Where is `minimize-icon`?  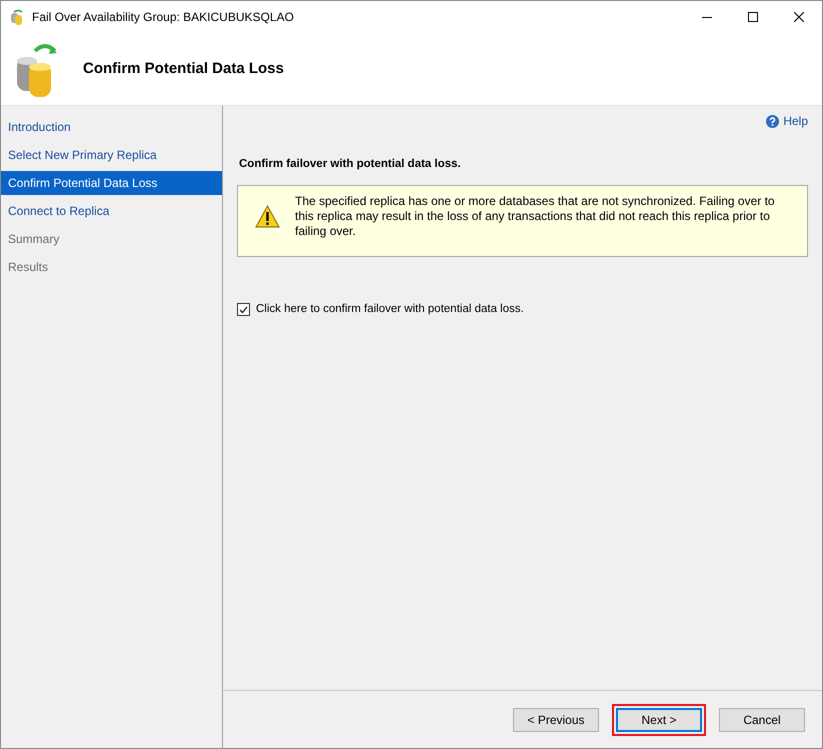 minimize-icon is located at coordinates (707, 17).